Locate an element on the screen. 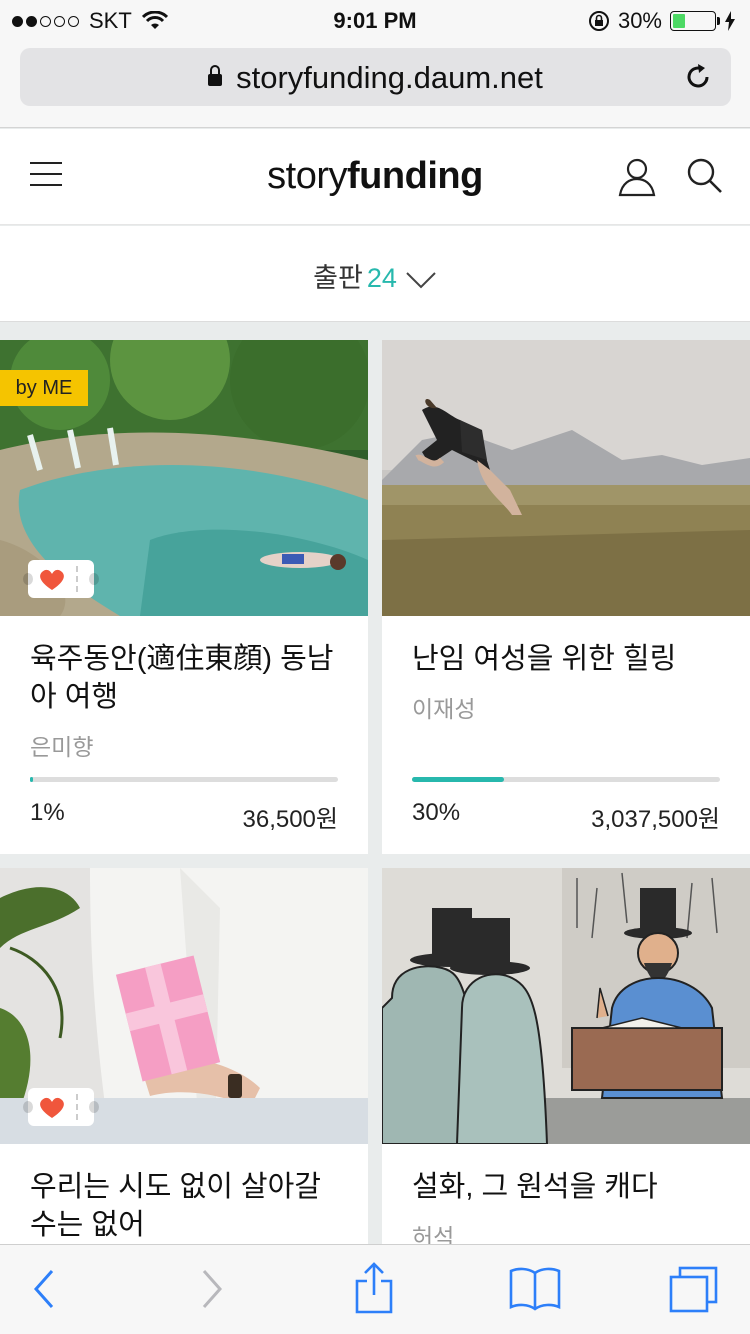  site-header: storyfunding is located at coordinates (375, 177).